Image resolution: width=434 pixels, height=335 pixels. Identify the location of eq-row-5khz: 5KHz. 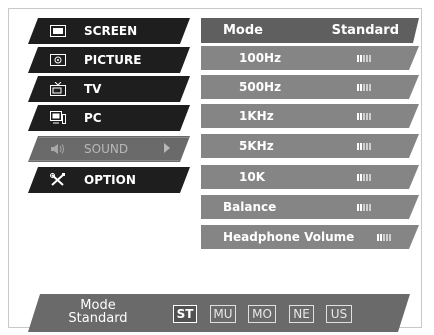
(310, 146).